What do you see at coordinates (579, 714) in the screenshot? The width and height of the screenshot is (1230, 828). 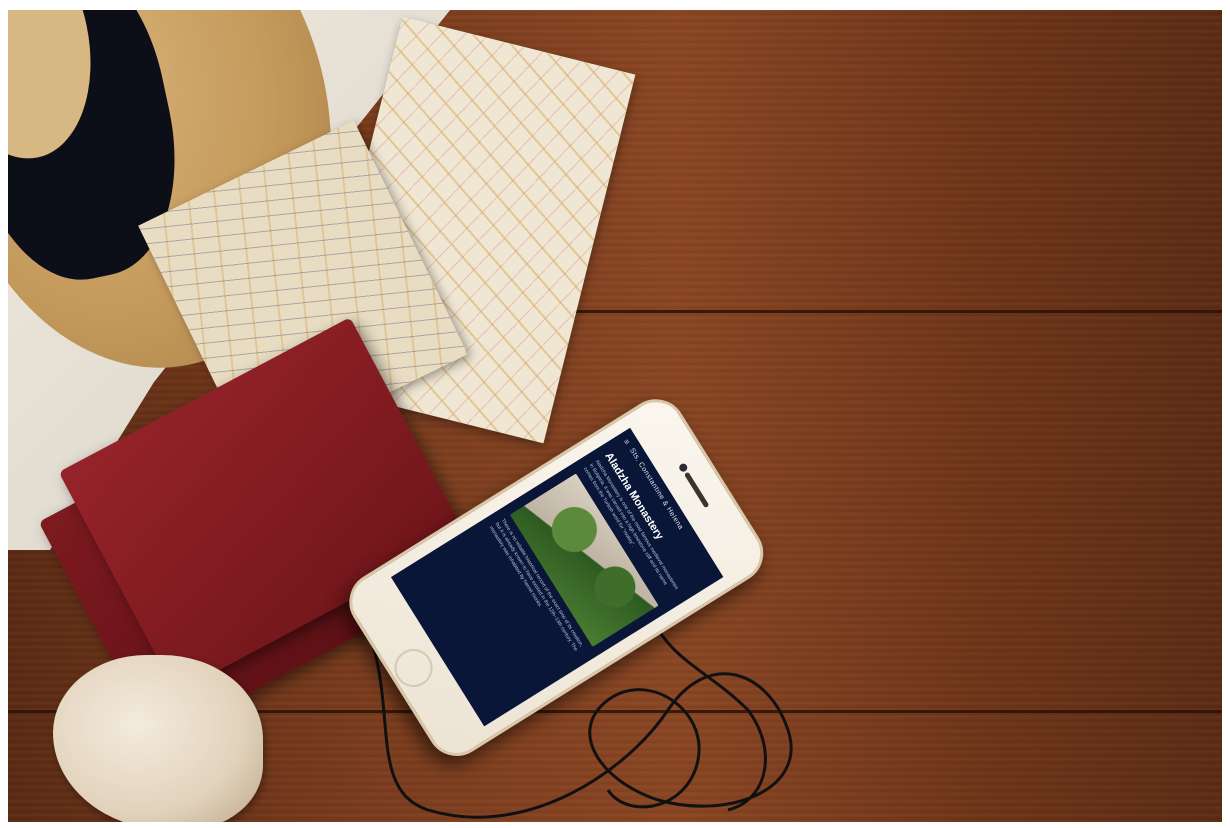 I see `earphones-icon` at bounding box center [579, 714].